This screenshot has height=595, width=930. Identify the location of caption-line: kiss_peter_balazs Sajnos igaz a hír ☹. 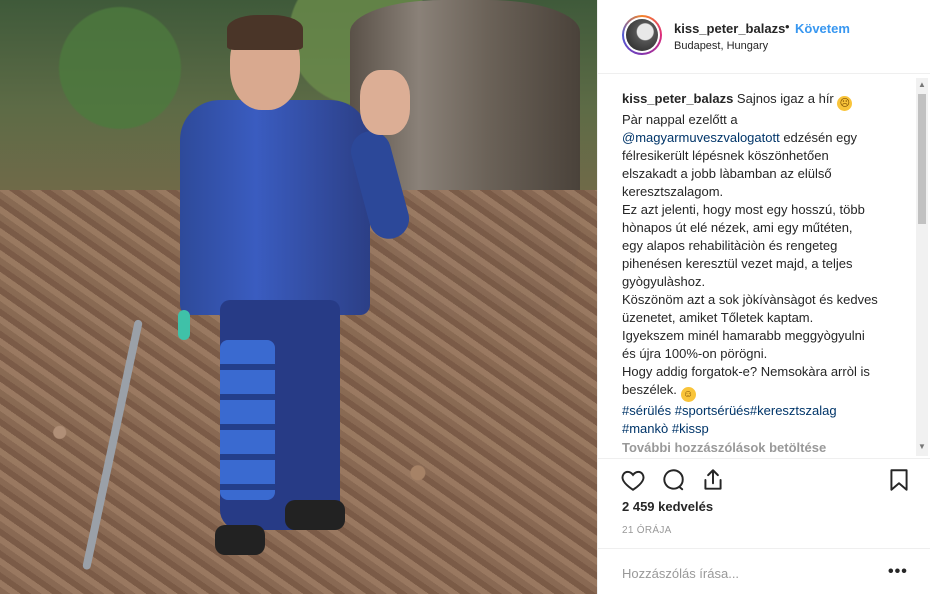
(757, 100).